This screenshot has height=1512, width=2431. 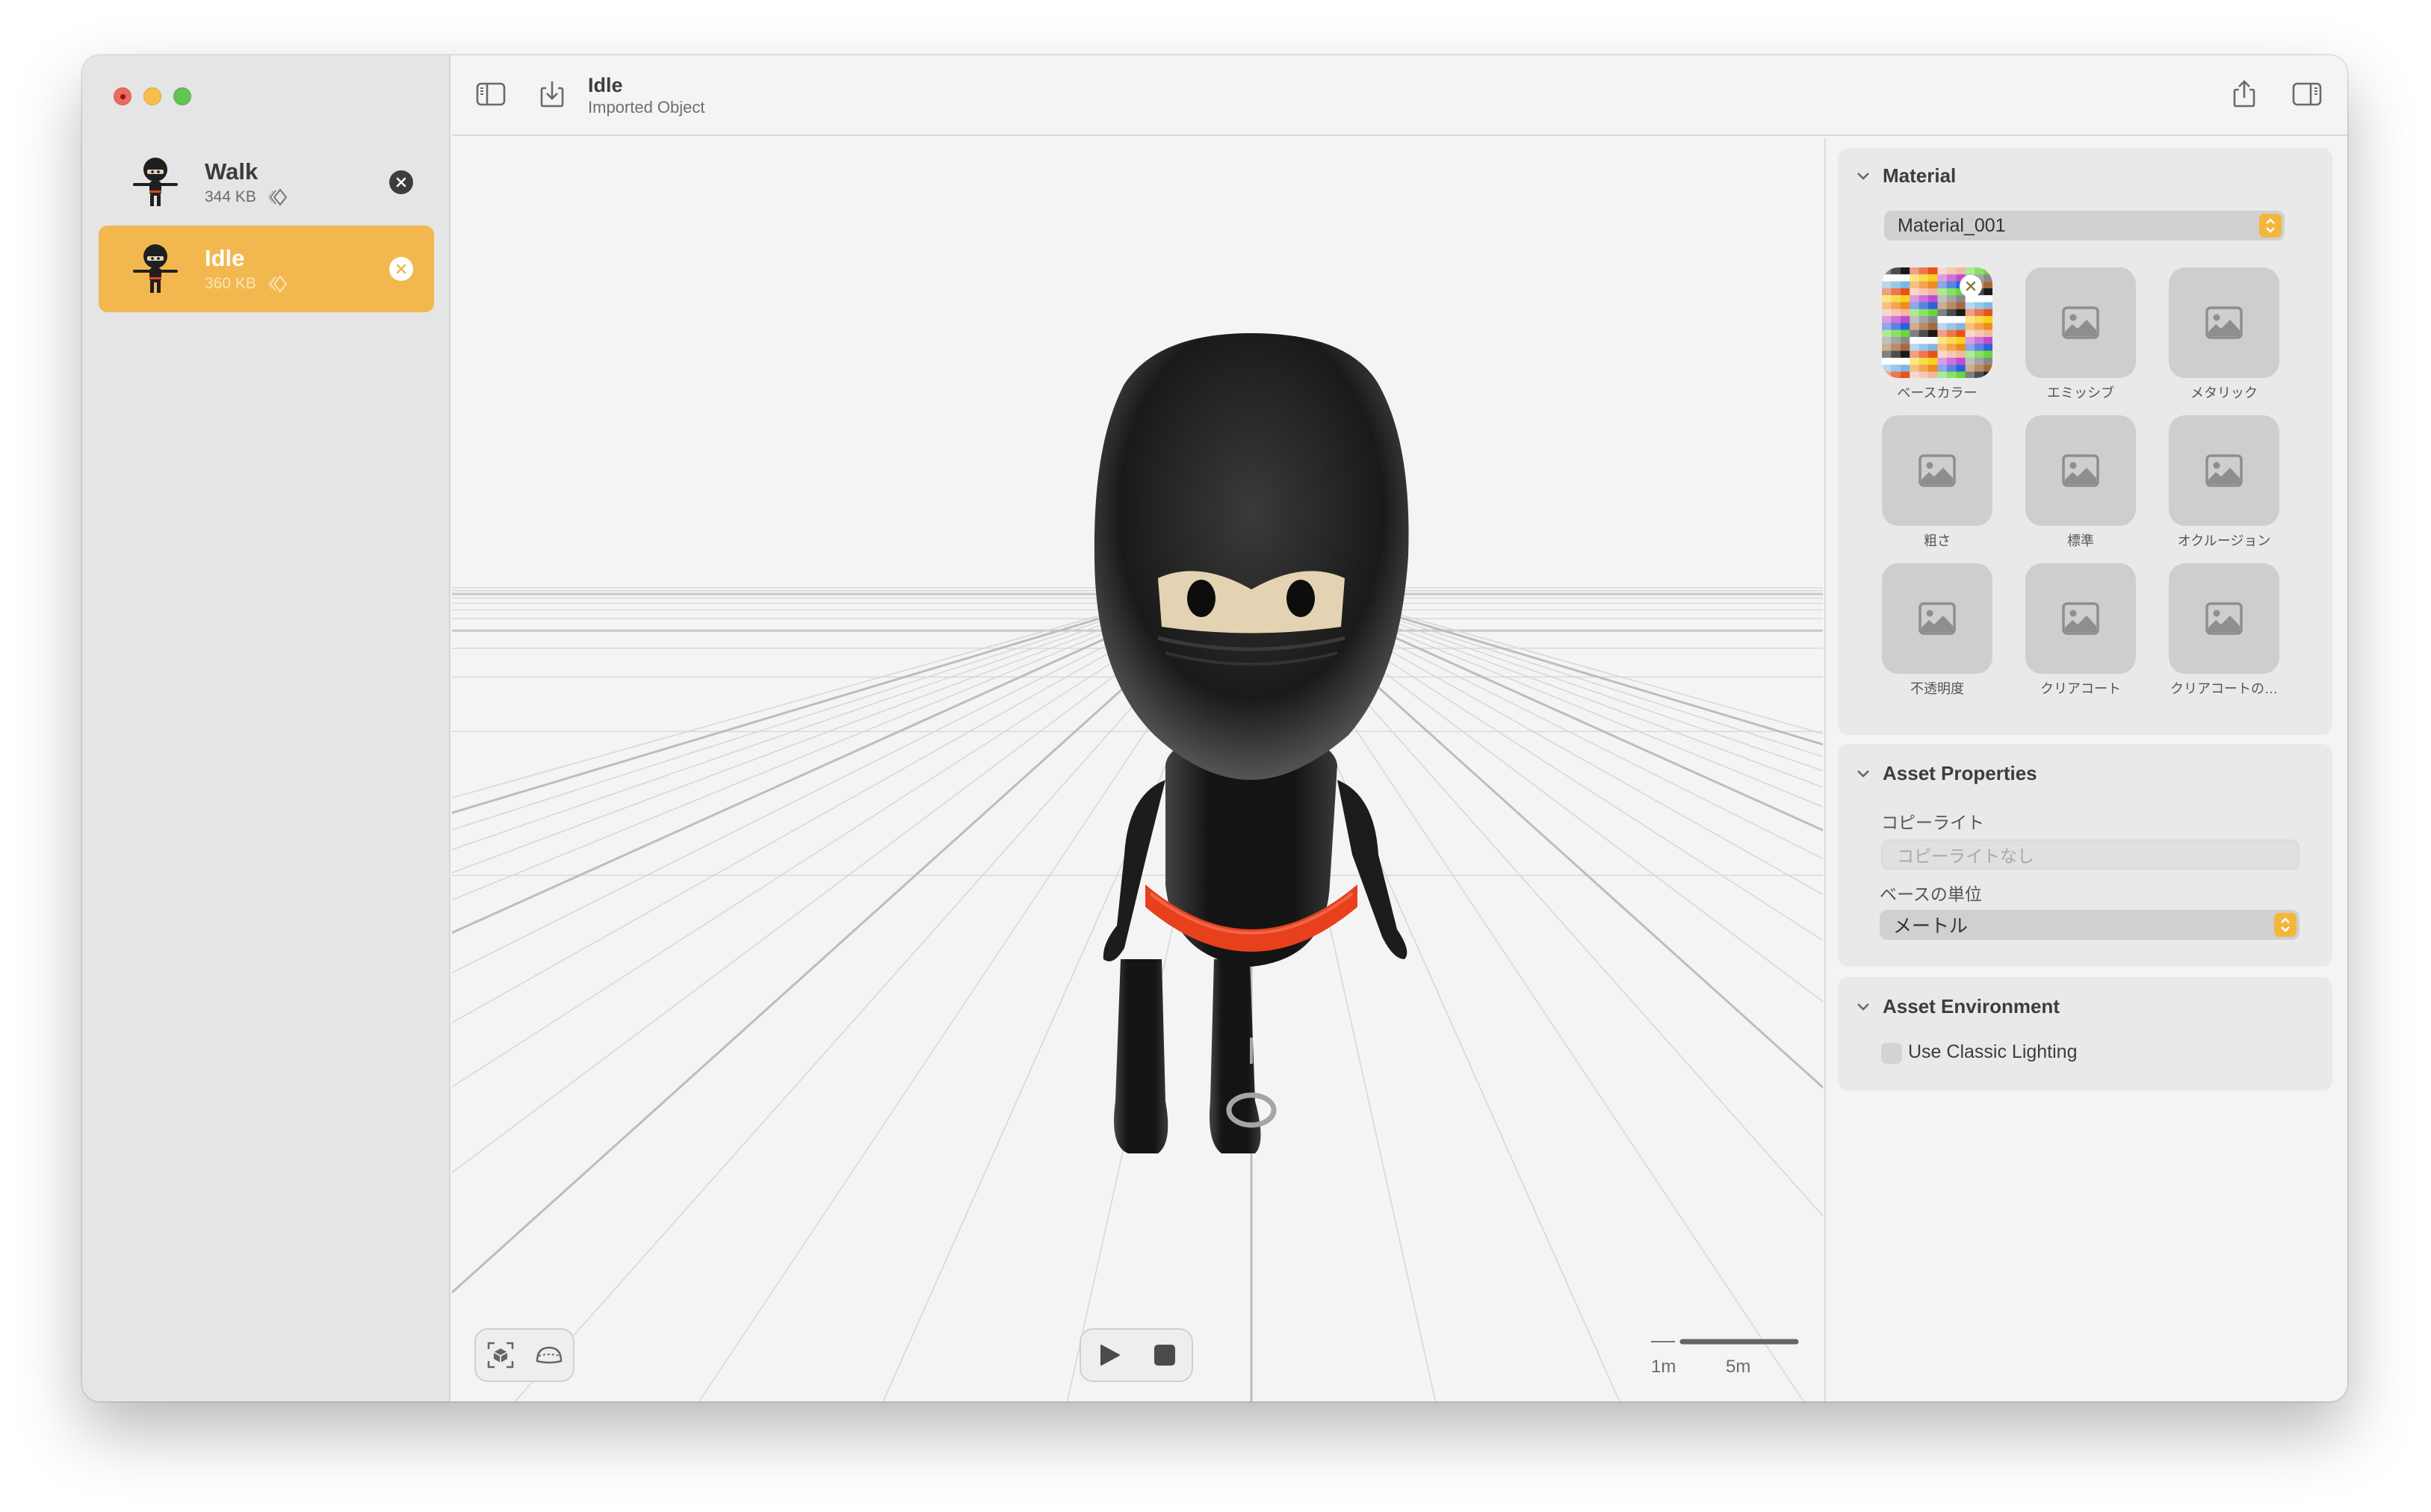 I want to click on file-size: 360 KB, so click(x=230, y=283).